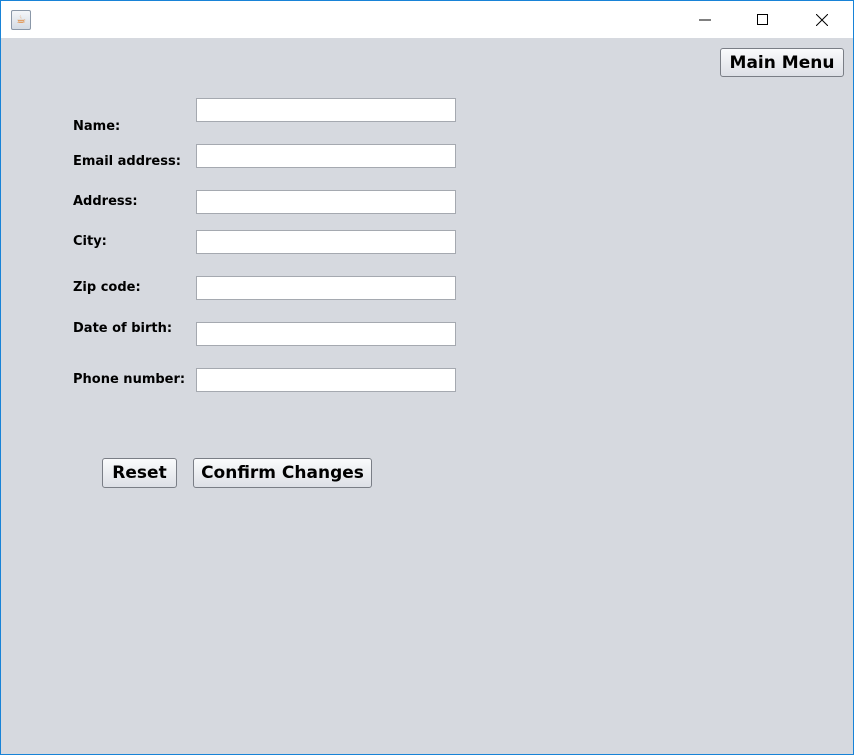 This screenshot has width=854, height=755. What do you see at coordinates (123, 328) in the screenshot?
I see `date-of-birth-label: Date of birth:` at bounding box center [123, 328].